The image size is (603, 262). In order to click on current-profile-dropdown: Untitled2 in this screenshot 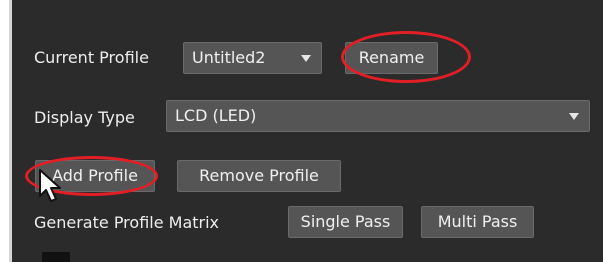, I will do `click(252, 58)`.